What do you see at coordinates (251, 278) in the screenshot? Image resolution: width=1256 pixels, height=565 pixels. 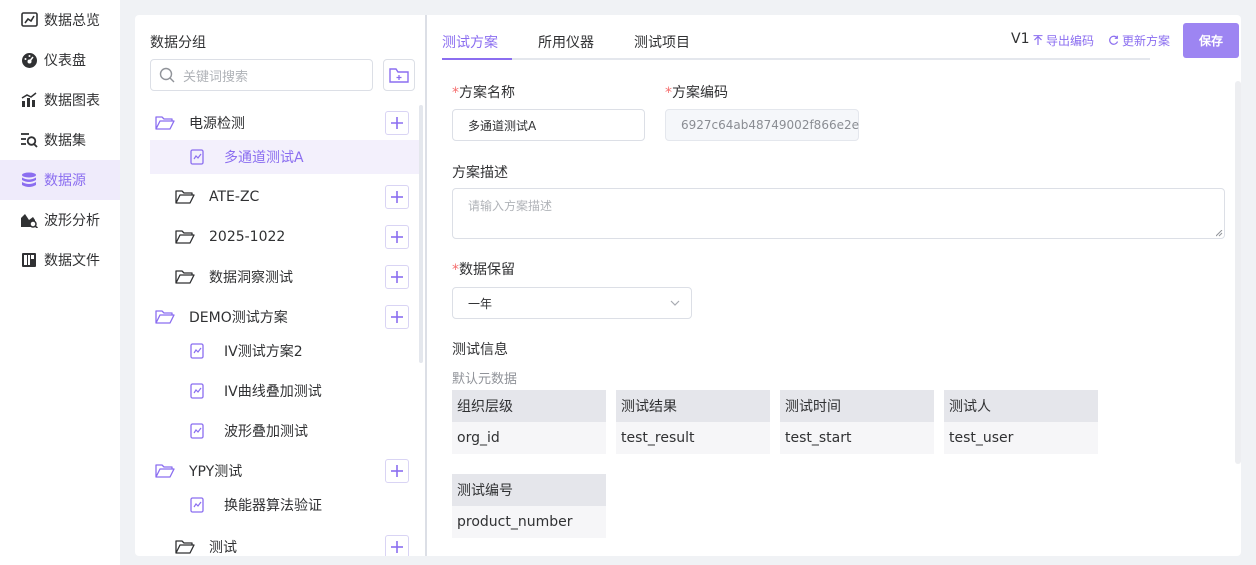 I see `tree-row-label: 数据洞察测试` at bounding box center [251, 278].